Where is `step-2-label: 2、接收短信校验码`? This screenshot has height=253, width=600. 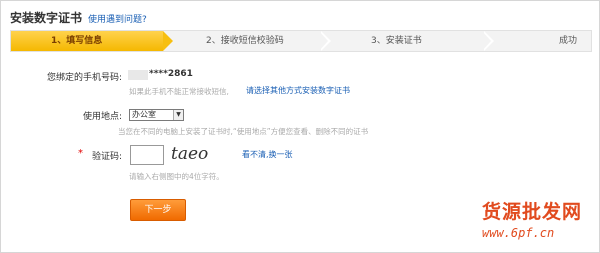
step-2-label: 2、接收短信校验码 is located at coordinates (245, 41).